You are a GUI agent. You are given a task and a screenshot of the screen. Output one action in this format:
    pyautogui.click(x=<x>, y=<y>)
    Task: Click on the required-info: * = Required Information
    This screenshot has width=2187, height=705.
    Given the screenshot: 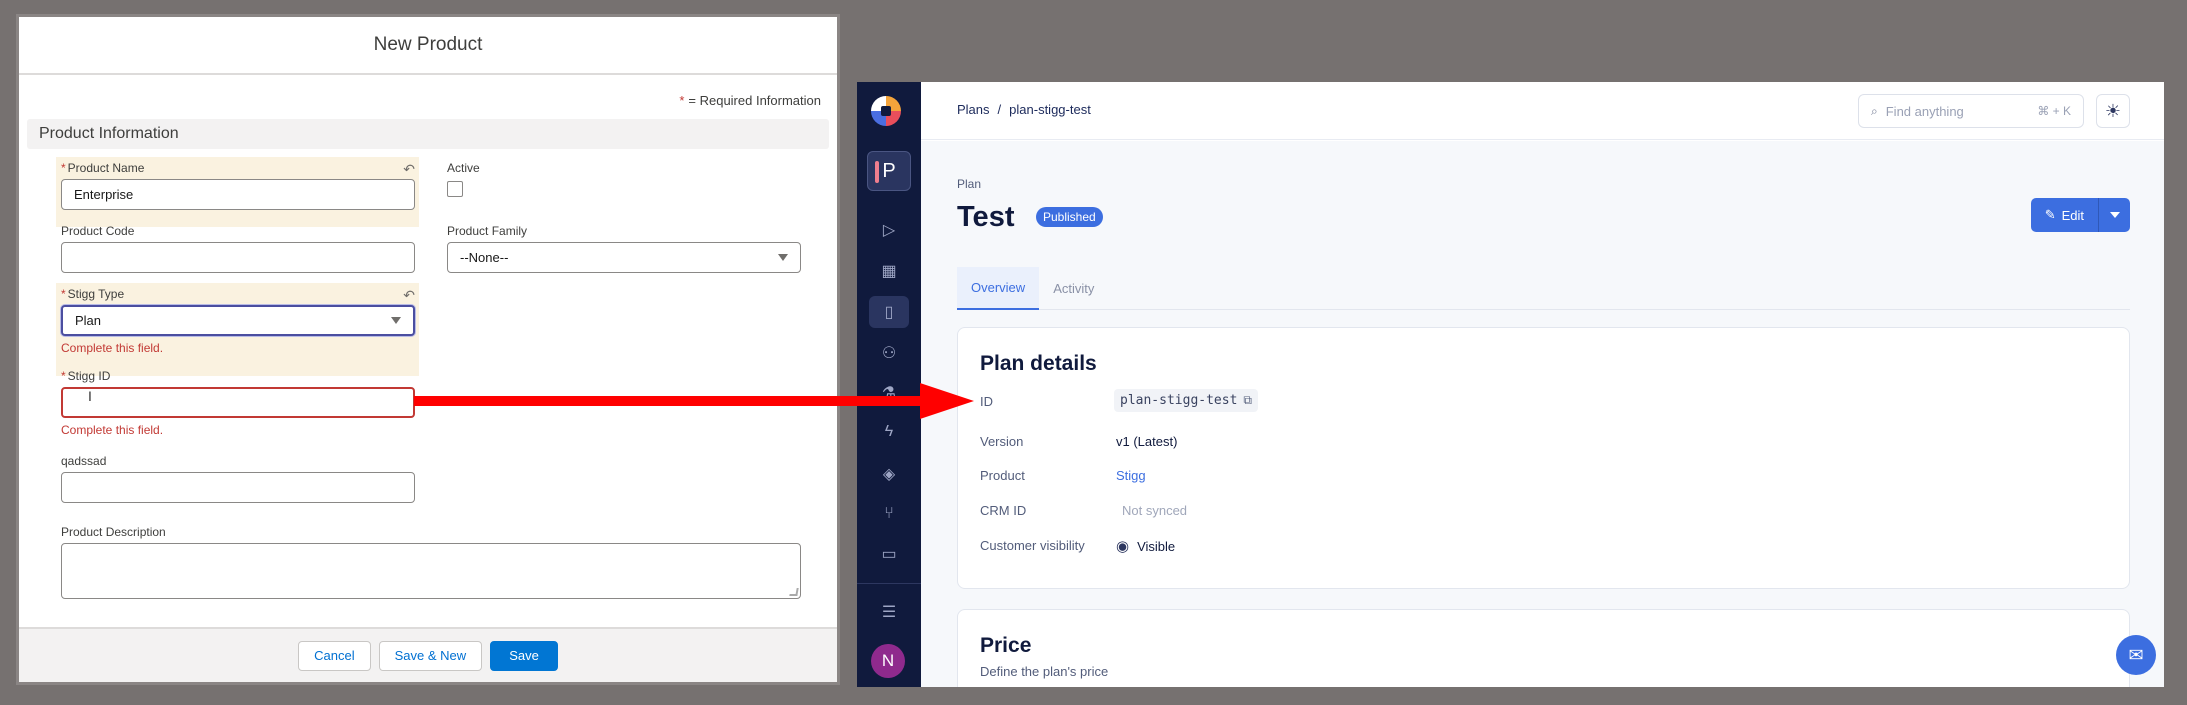 What is the action you would take?
    pyautogui.click(x=750, y=100)
    